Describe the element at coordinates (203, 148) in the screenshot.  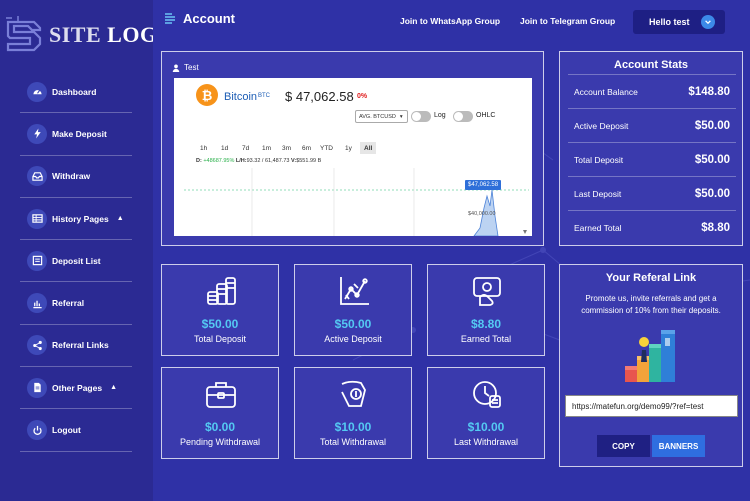
I see `range-tab-1h: 1h` at that location.